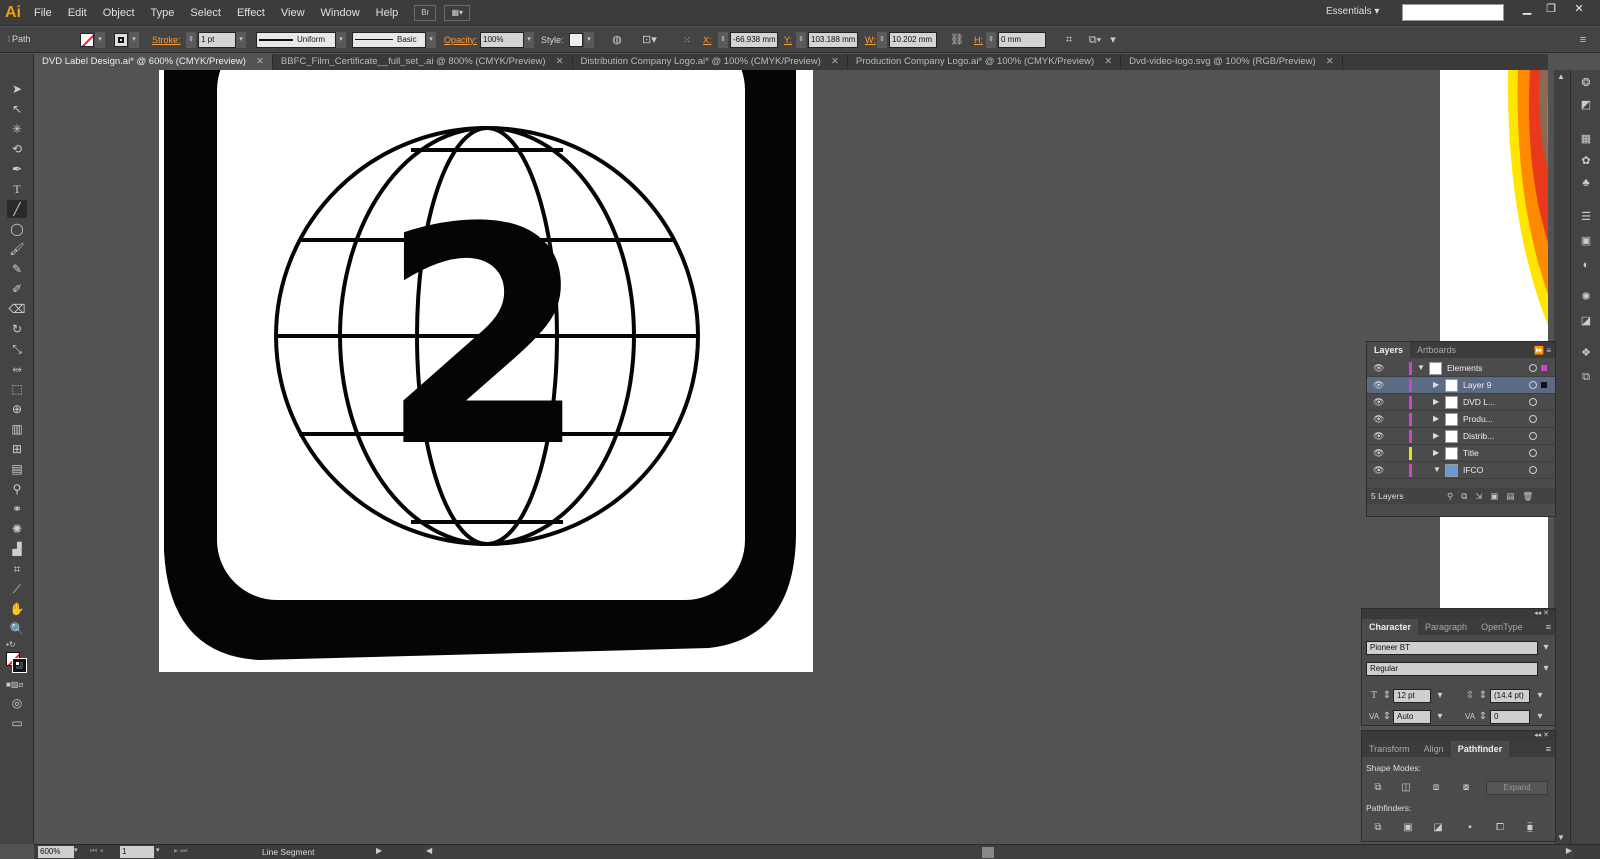 Image resolution: width=1600 pixels, height=859 pixels. What do you see at coordinates (100, 40) in the screenshot?
I see `fill-dropdown: ▾` at bounding box center [100, 40].